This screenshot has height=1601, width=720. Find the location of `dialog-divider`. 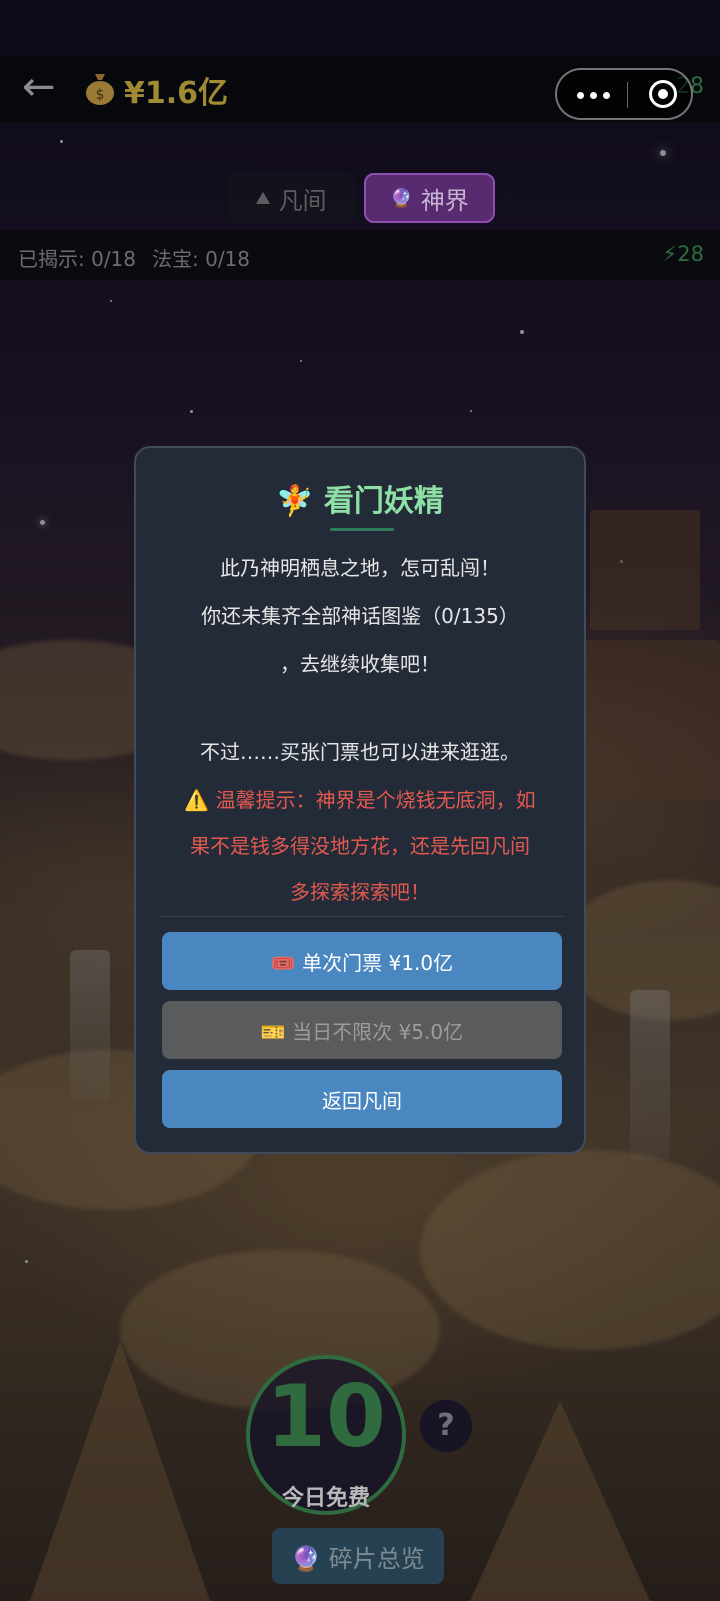

dialog-divider is located at coordinates (362, 916).